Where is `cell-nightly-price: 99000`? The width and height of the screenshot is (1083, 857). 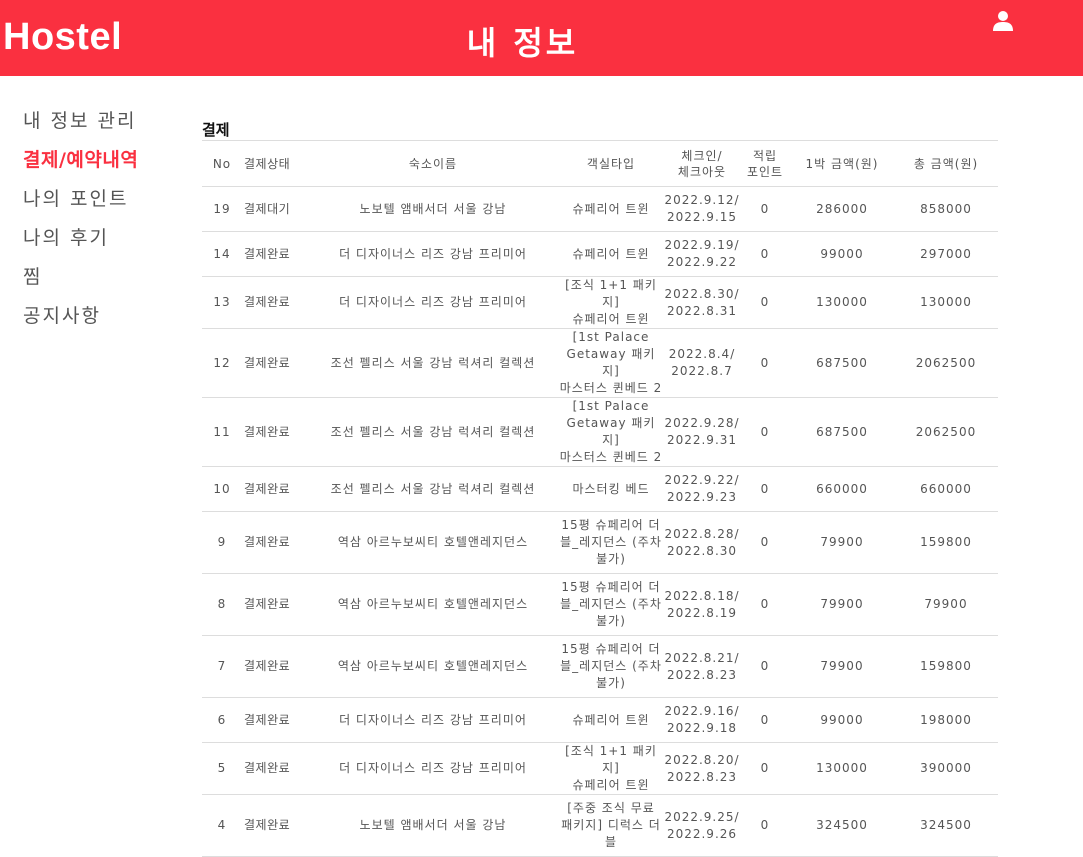 cell-nightly-price: 99000 is located at coordinates (842, 720).